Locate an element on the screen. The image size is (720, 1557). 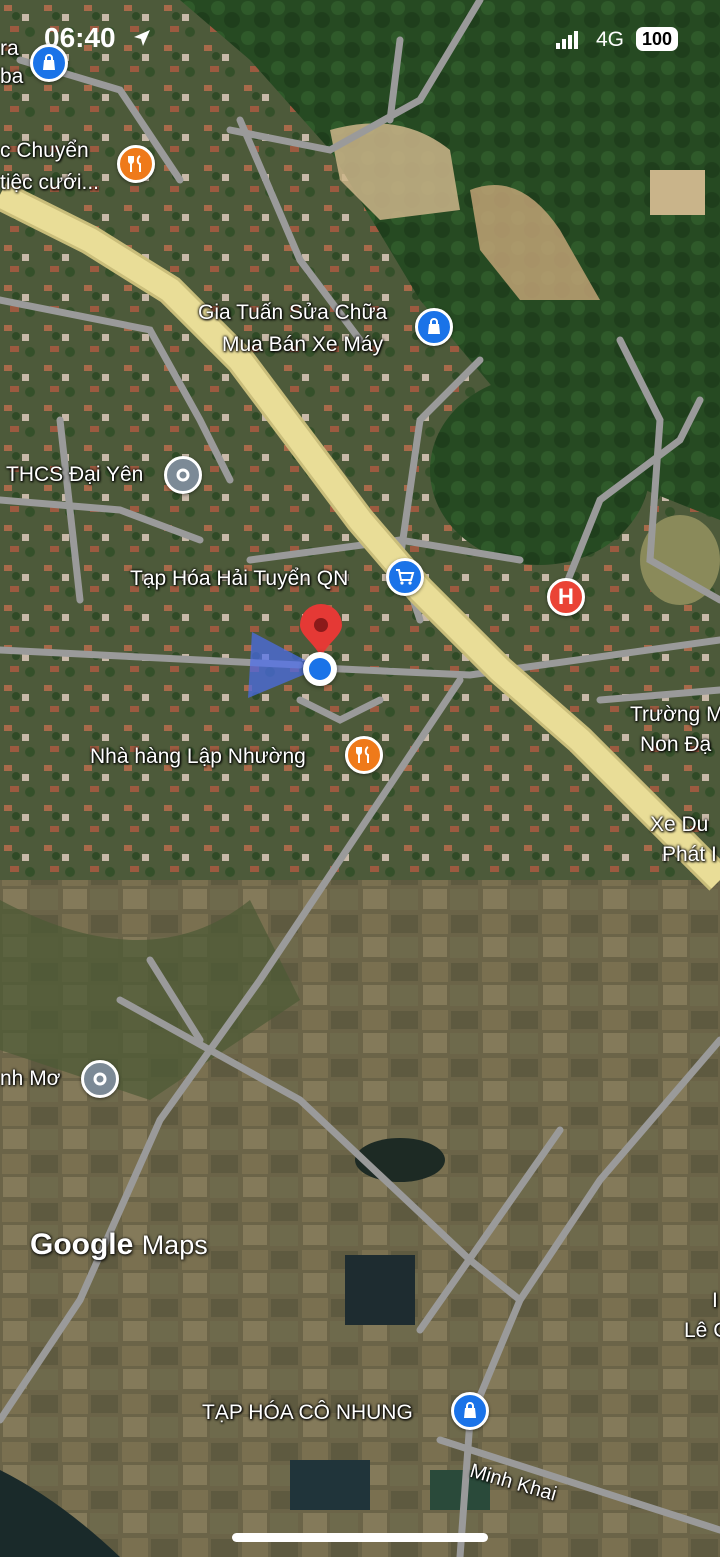
poi-pin-restaurant-wedding is located at coordinates (136, 164).